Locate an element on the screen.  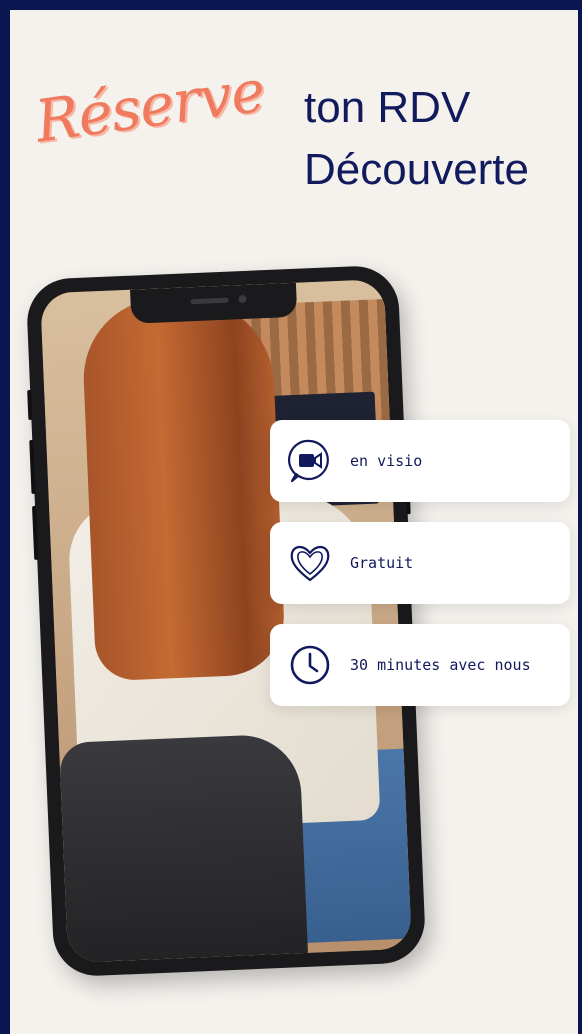
script-heading: Réserve is located at coordinates (150, 106).